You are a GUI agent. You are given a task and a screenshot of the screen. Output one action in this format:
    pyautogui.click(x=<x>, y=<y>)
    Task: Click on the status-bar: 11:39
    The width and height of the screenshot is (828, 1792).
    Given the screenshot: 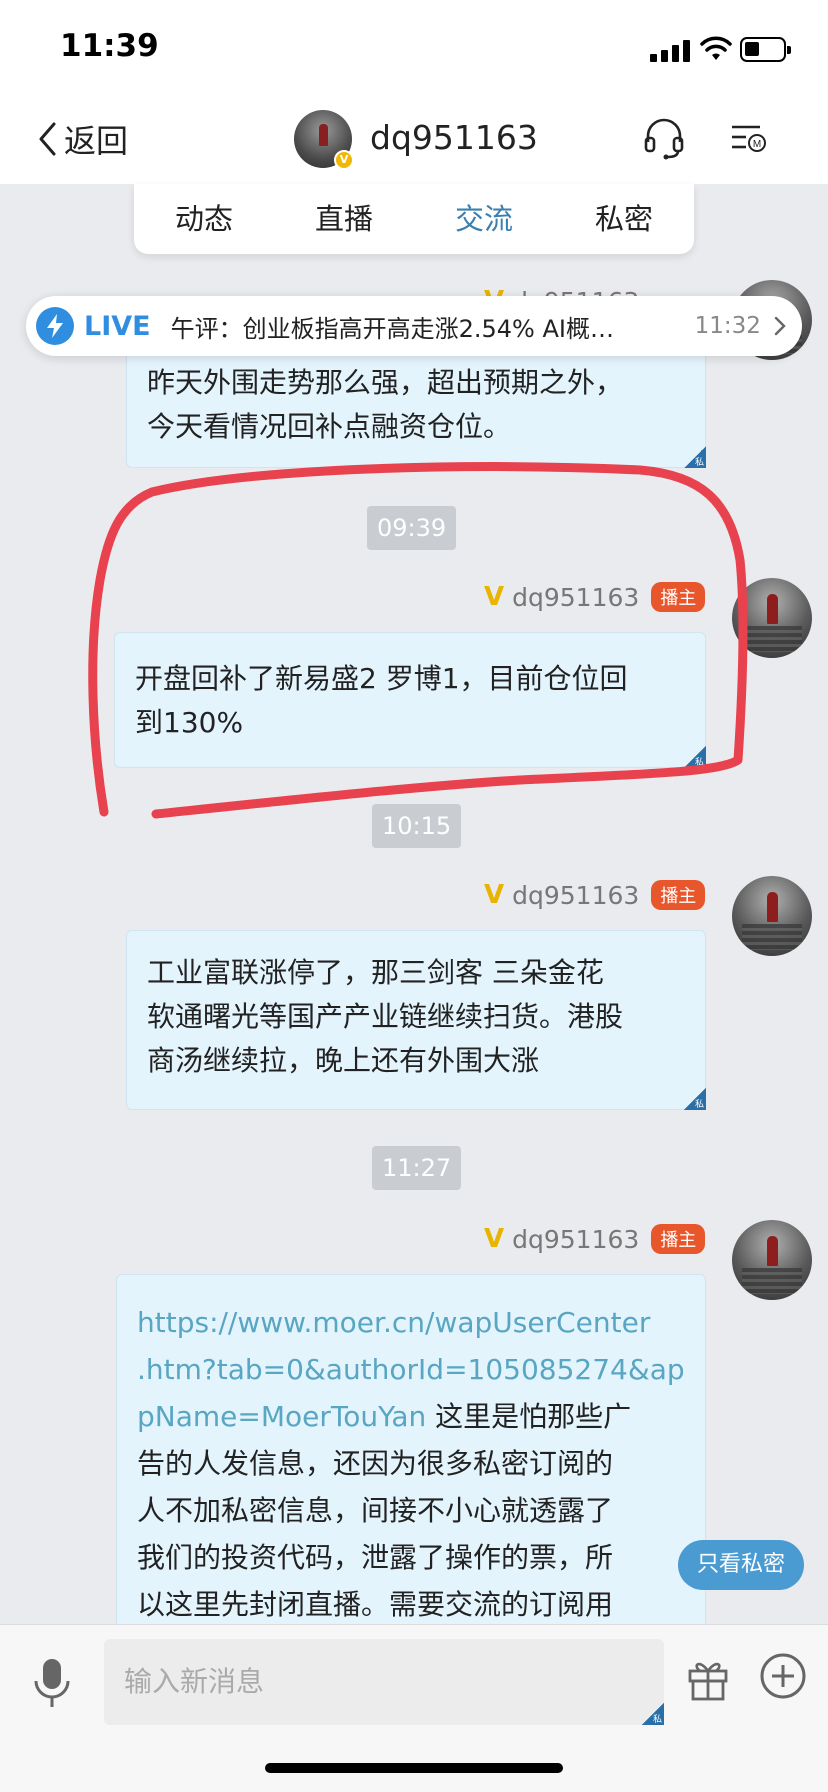 What is the action you would take?
    pyautogui.click(x=414, y=48)
    